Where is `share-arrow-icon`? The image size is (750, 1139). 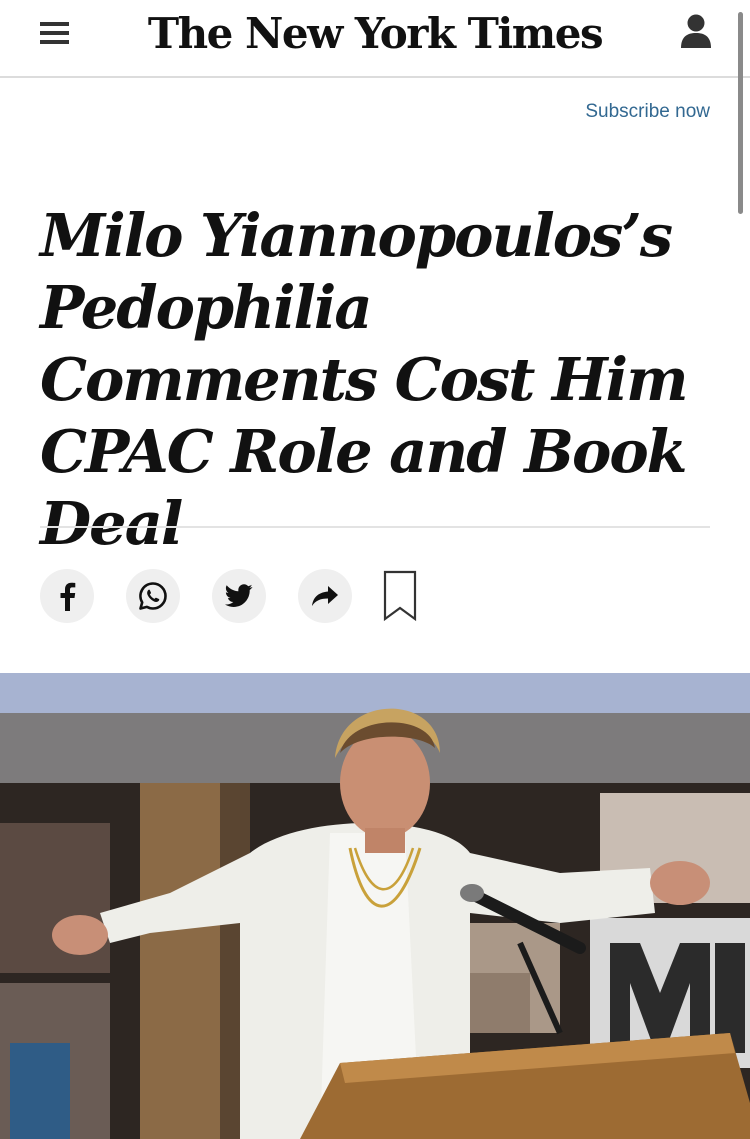 share-arrow-icon is located at coordinates (325, 596).